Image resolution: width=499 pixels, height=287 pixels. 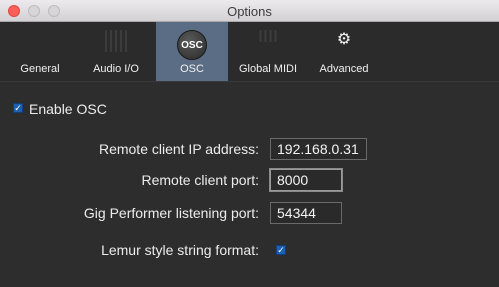 I want to click on listening-port-input, so click(x=306, y=213).